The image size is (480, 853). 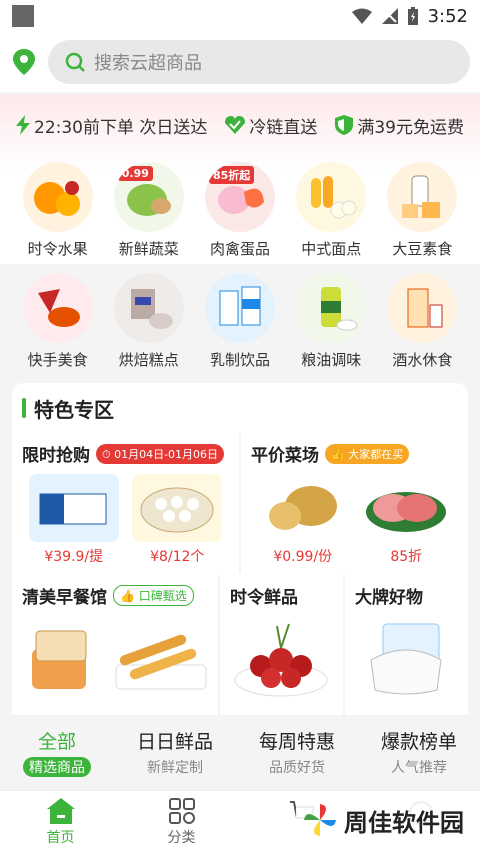 I want to click on signal-icon, so click(x=389, y=16).